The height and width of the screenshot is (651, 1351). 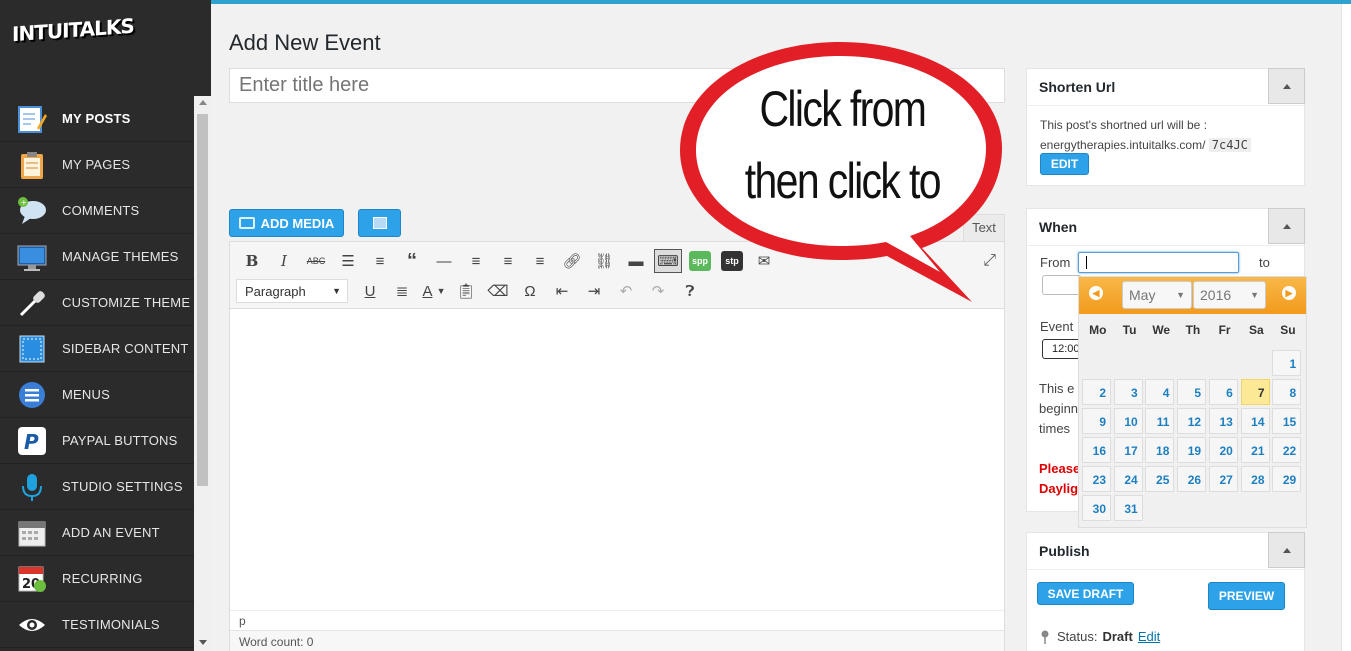 What do you see at coordinates (1096, 479) in the screenshot?
I see `day-cell: 23` at bounding box center [1096, 479].